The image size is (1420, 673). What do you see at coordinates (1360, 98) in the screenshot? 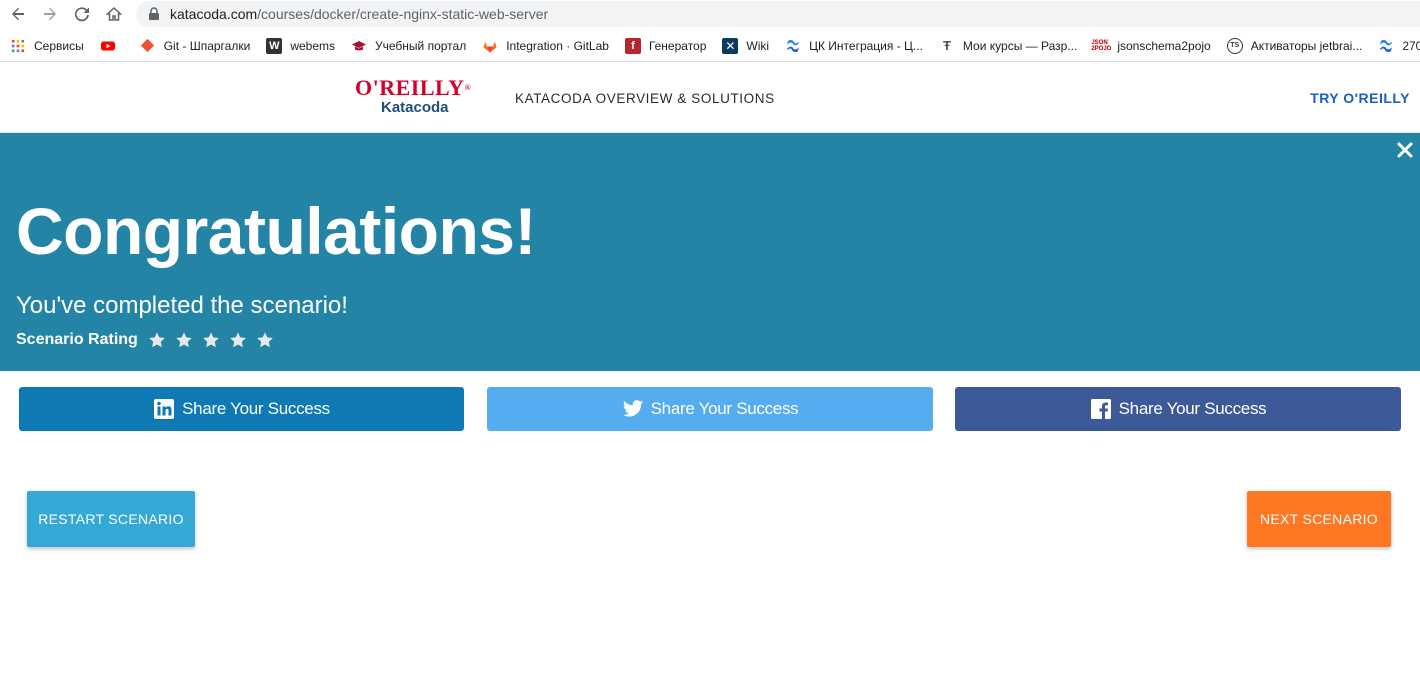
I see `nav-try-oreilly-link: TRY O'REILLY` at bounding box center [1360, 98].